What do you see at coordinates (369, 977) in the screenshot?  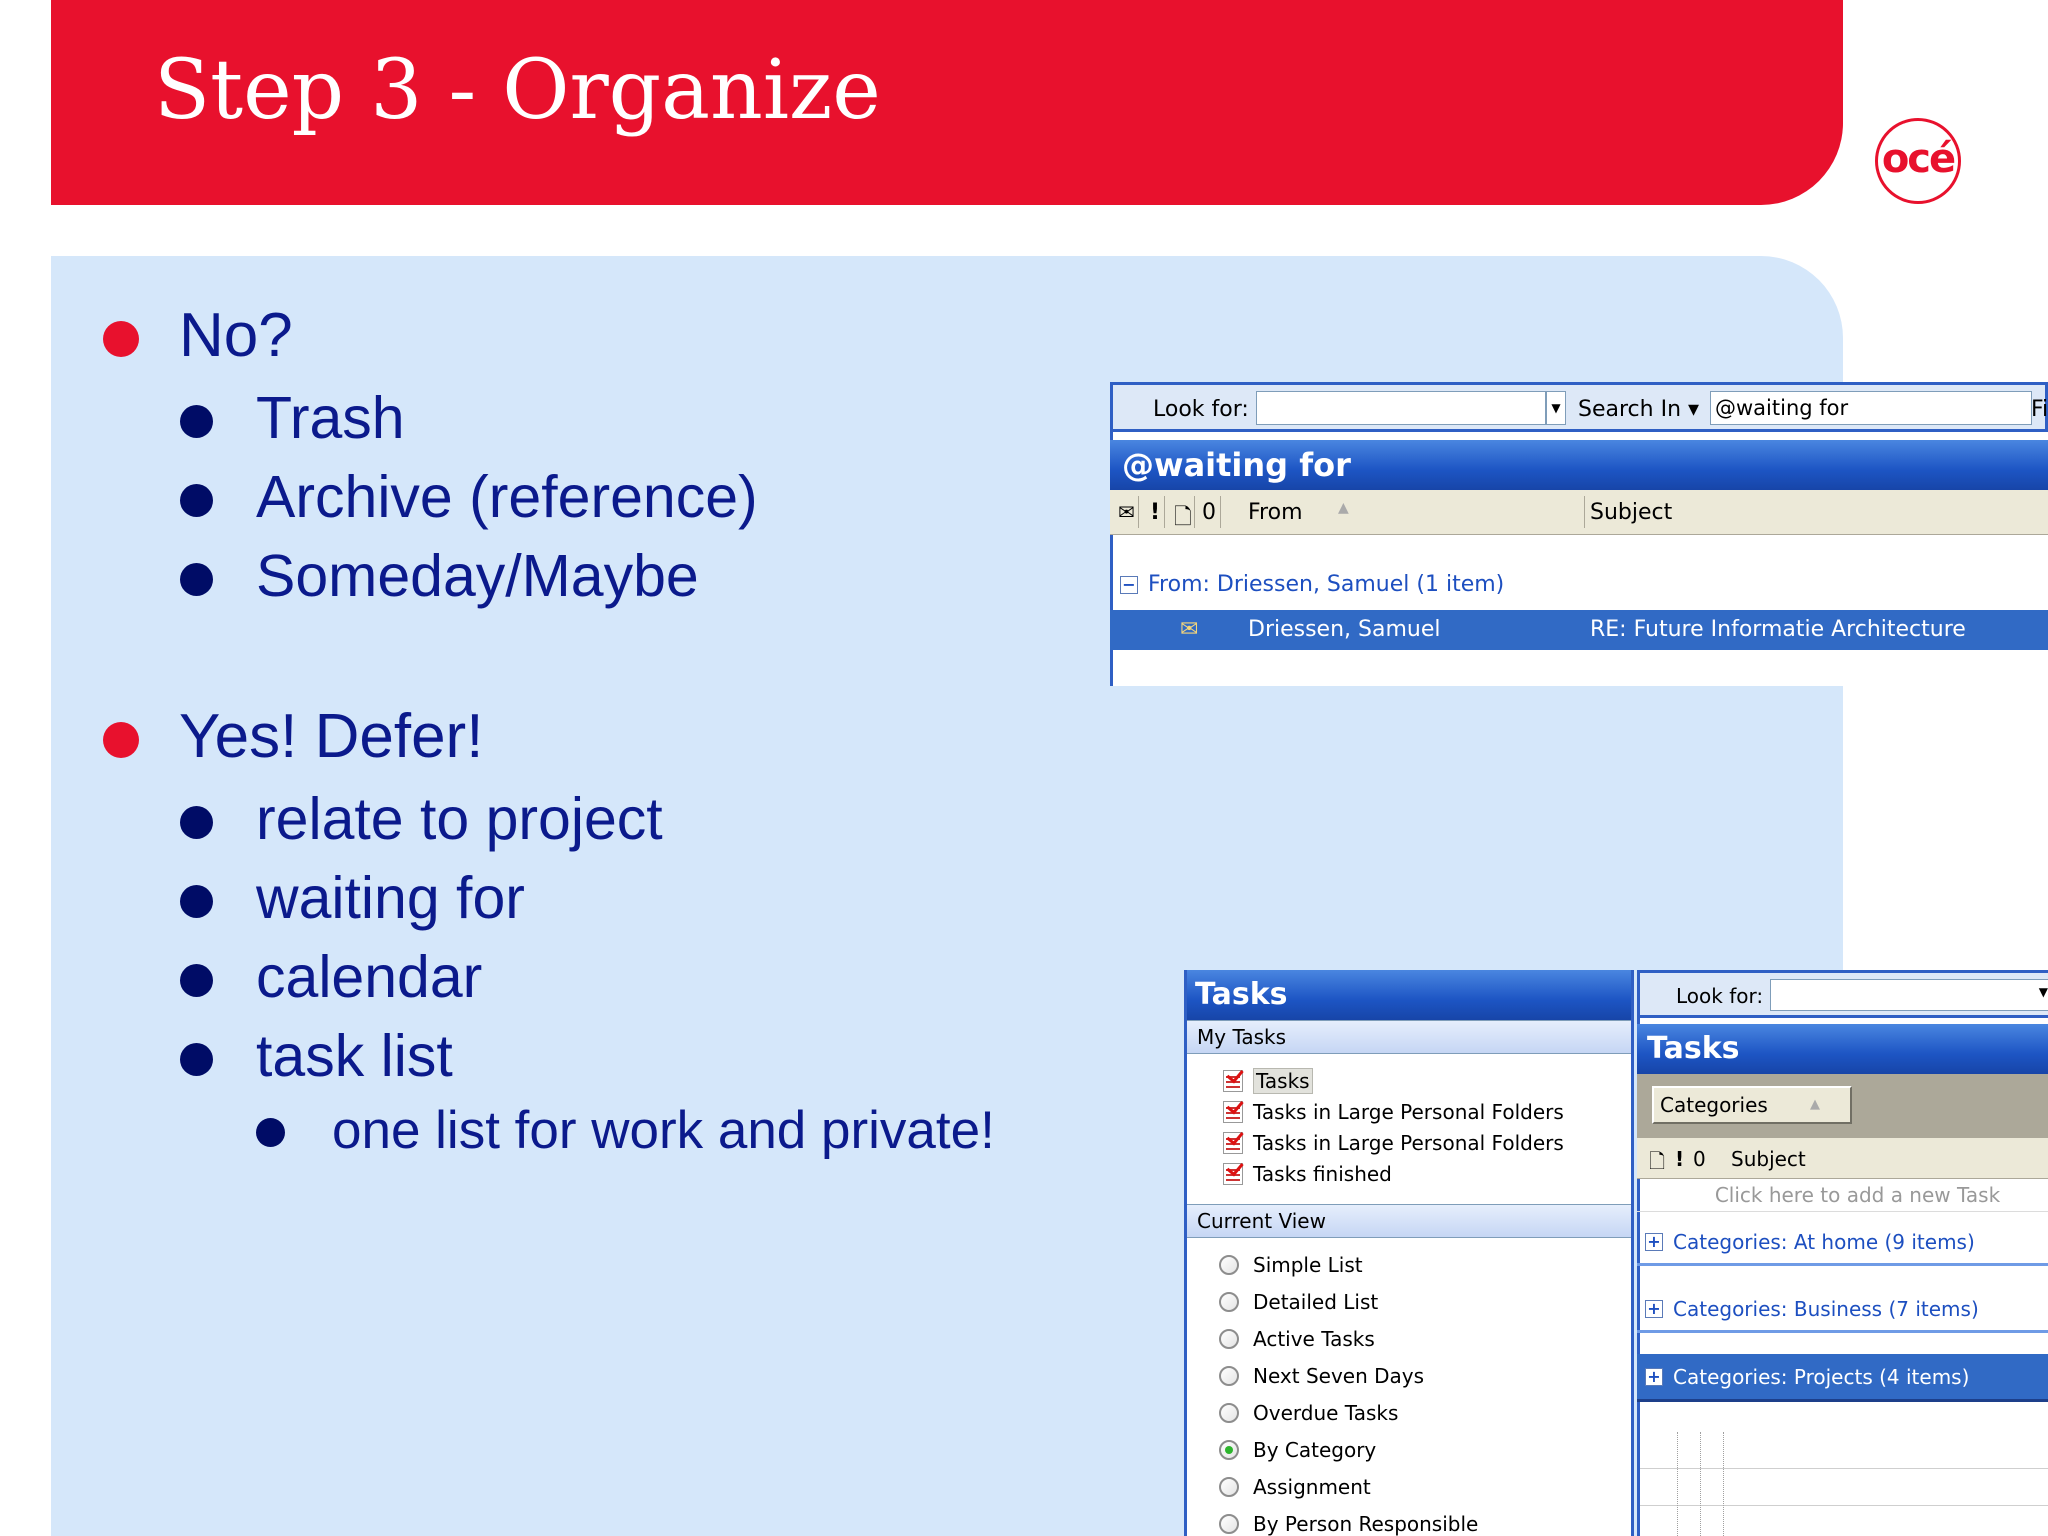 I see `bullet-text: calendar` at bounding box center [369, 977].